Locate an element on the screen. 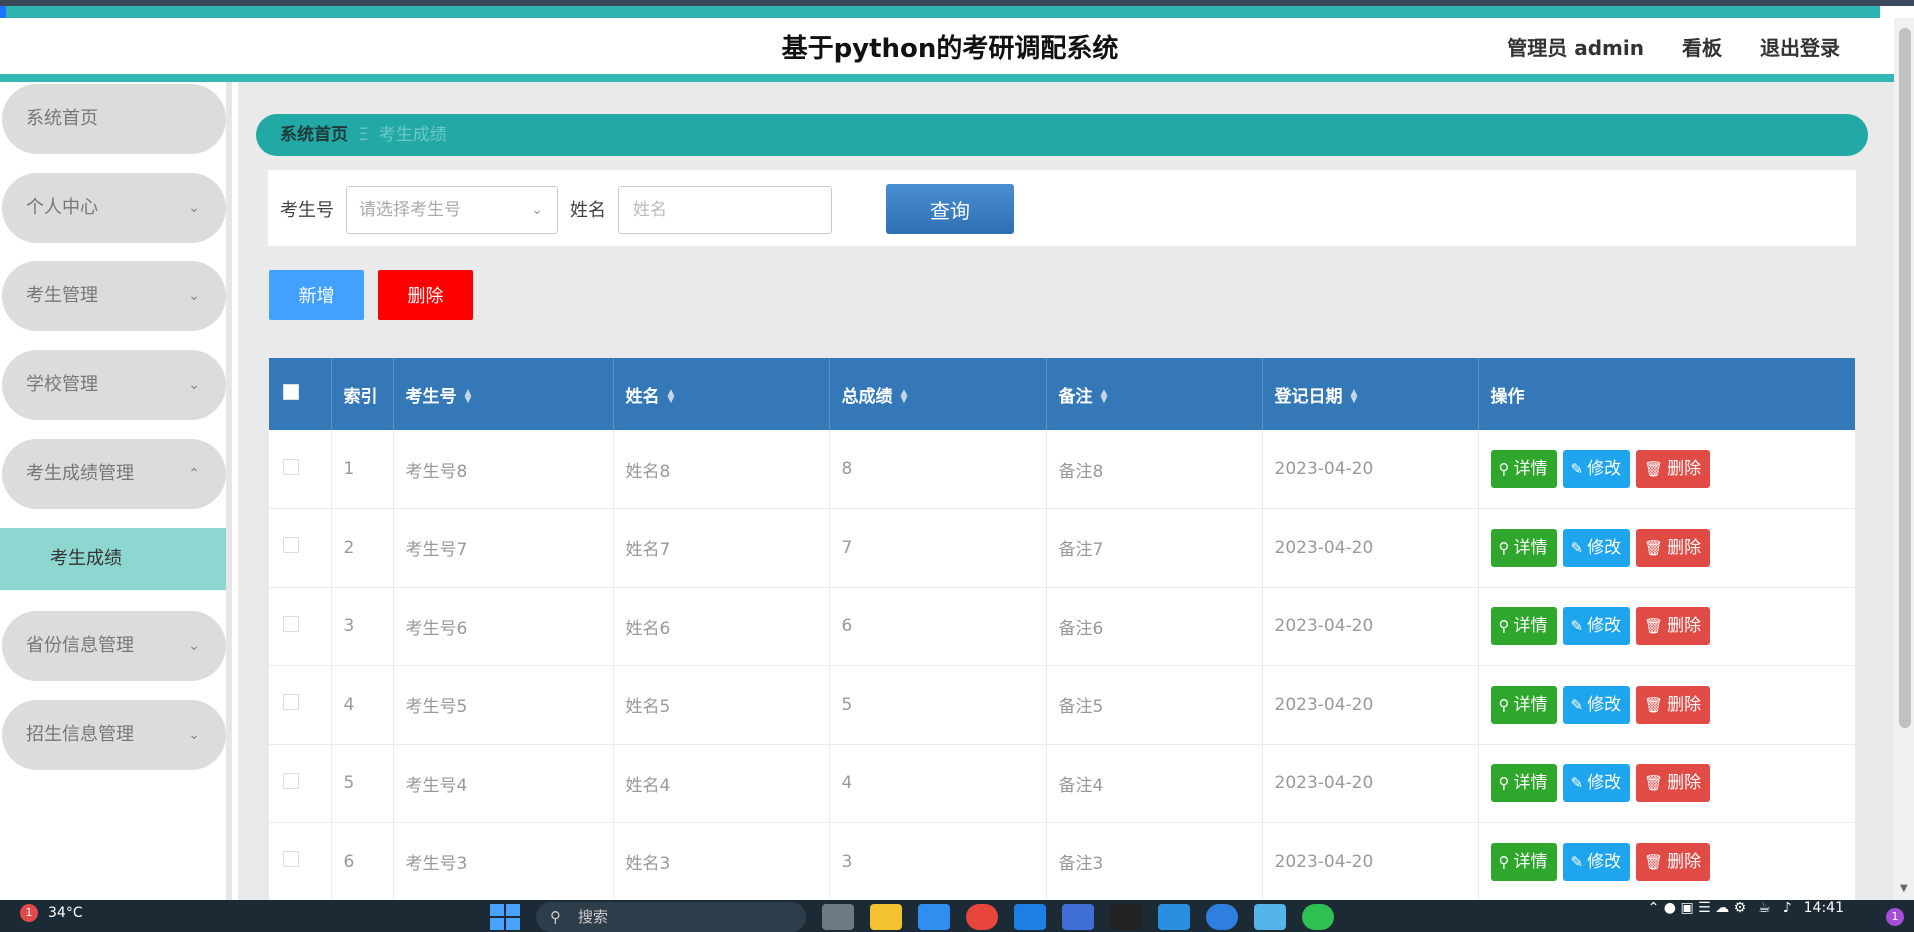  wechat-icon is located at coordinates (1318, 917).